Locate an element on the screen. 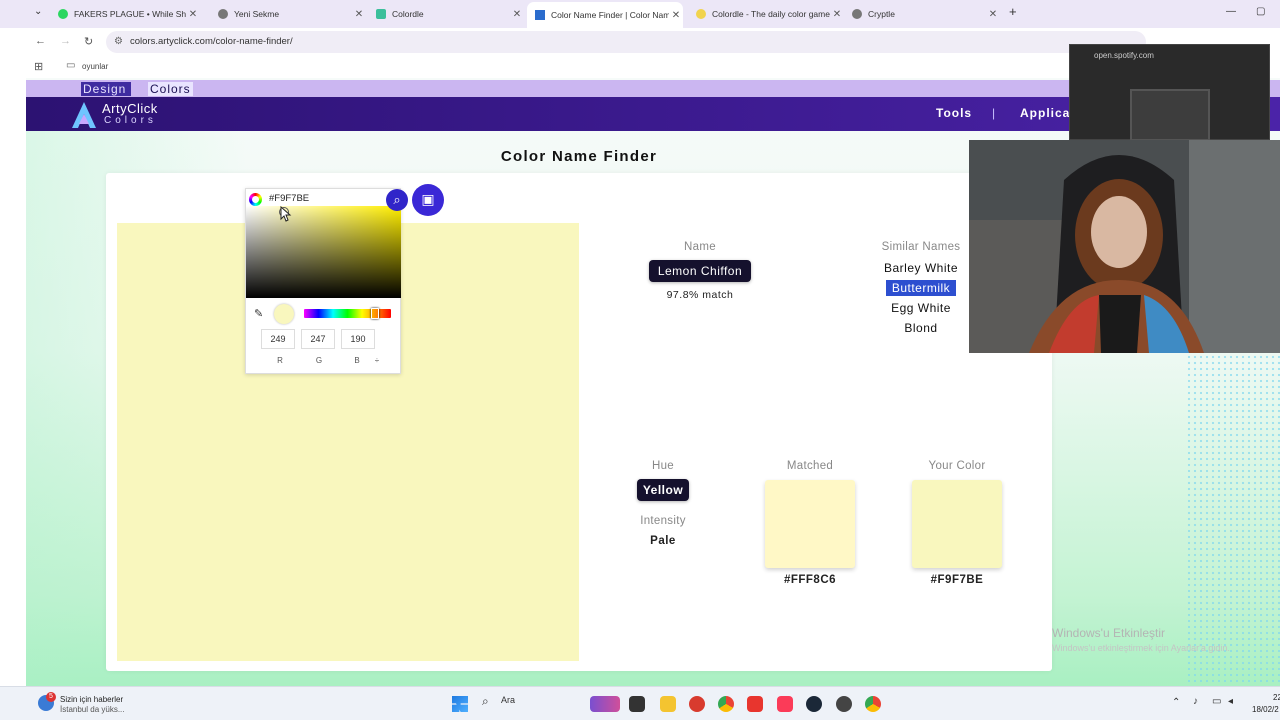 This screenshot has height=720, width=1280. chrome-profile-icon is located at coordinates (873, 704).